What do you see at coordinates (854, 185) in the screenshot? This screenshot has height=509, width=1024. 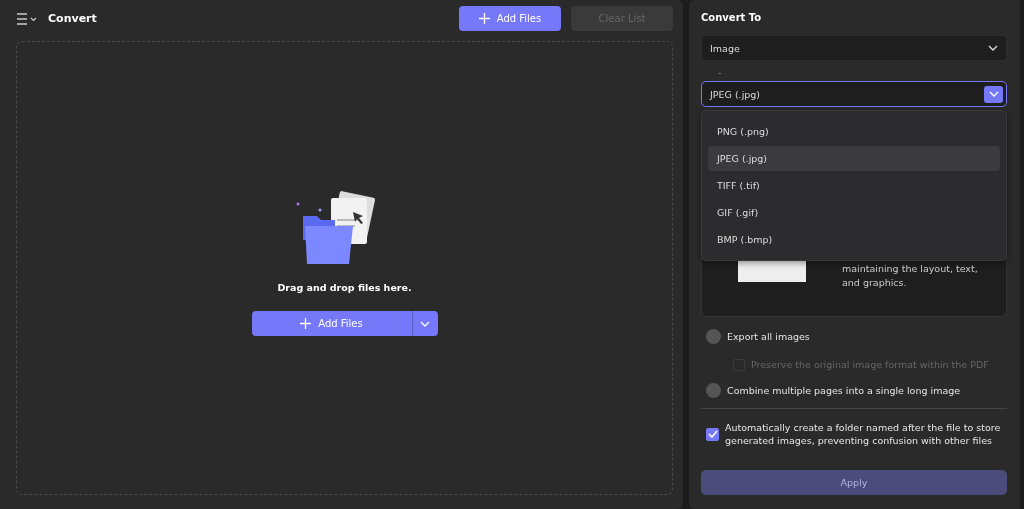 I see `format-option: TIFF (.tif)` at bounding box center [854, 185].